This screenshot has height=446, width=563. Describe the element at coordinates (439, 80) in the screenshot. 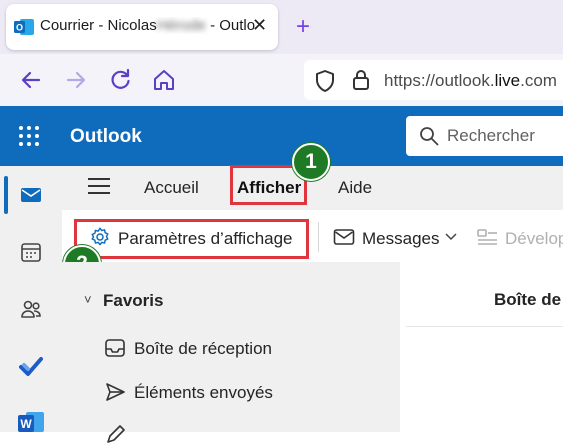

I see `url-scheme: https://outlook.` at that location.